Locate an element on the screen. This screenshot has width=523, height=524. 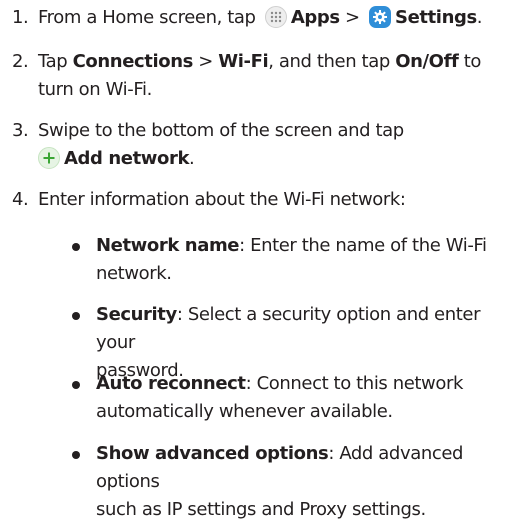
option-term: Show advanced options is located at coordinates (212, 453).